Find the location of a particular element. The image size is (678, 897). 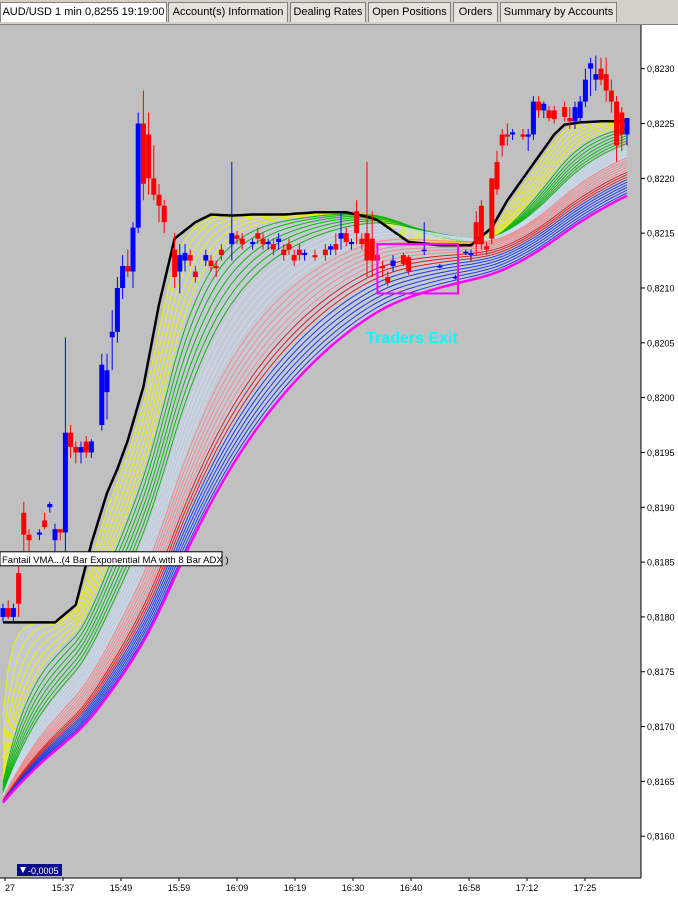

tab-chart-audusd: AUD/USD 1 min 0,8255 19:19:00 is located at coordinates (83, 12).